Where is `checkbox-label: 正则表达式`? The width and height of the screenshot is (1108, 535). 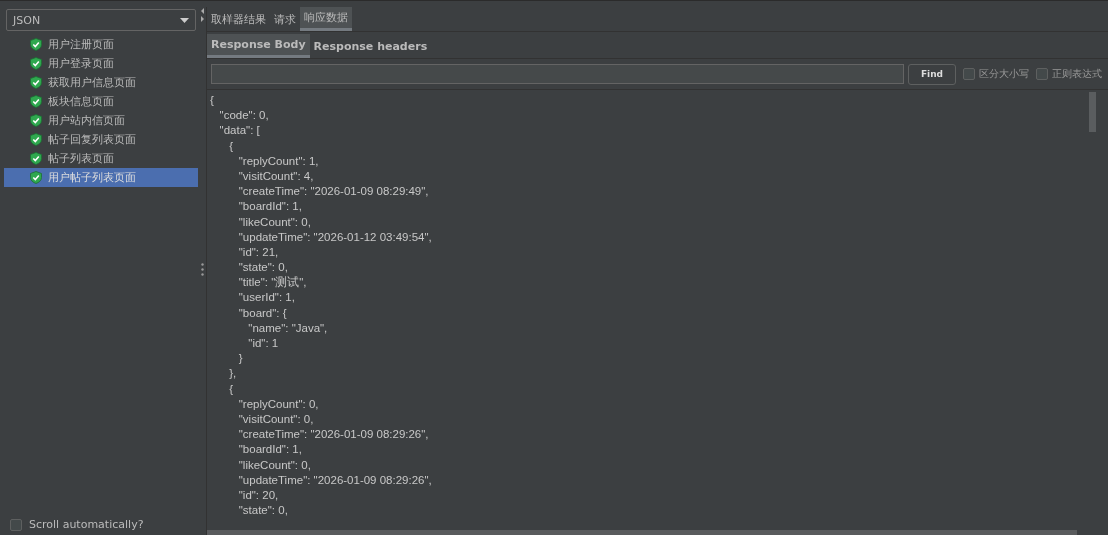
checkbox-label: 正则表达式 is located at coordinates (1077, 74).